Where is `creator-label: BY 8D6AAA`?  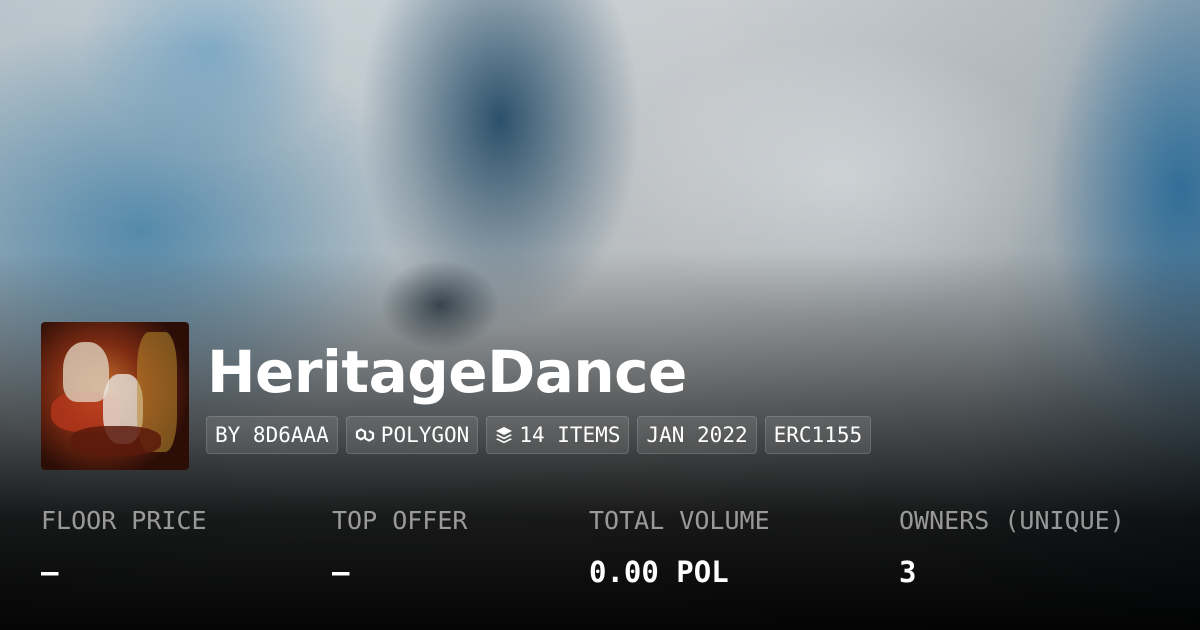
creator-label: BY 8D6AAA is located at coordinates (272, 435).